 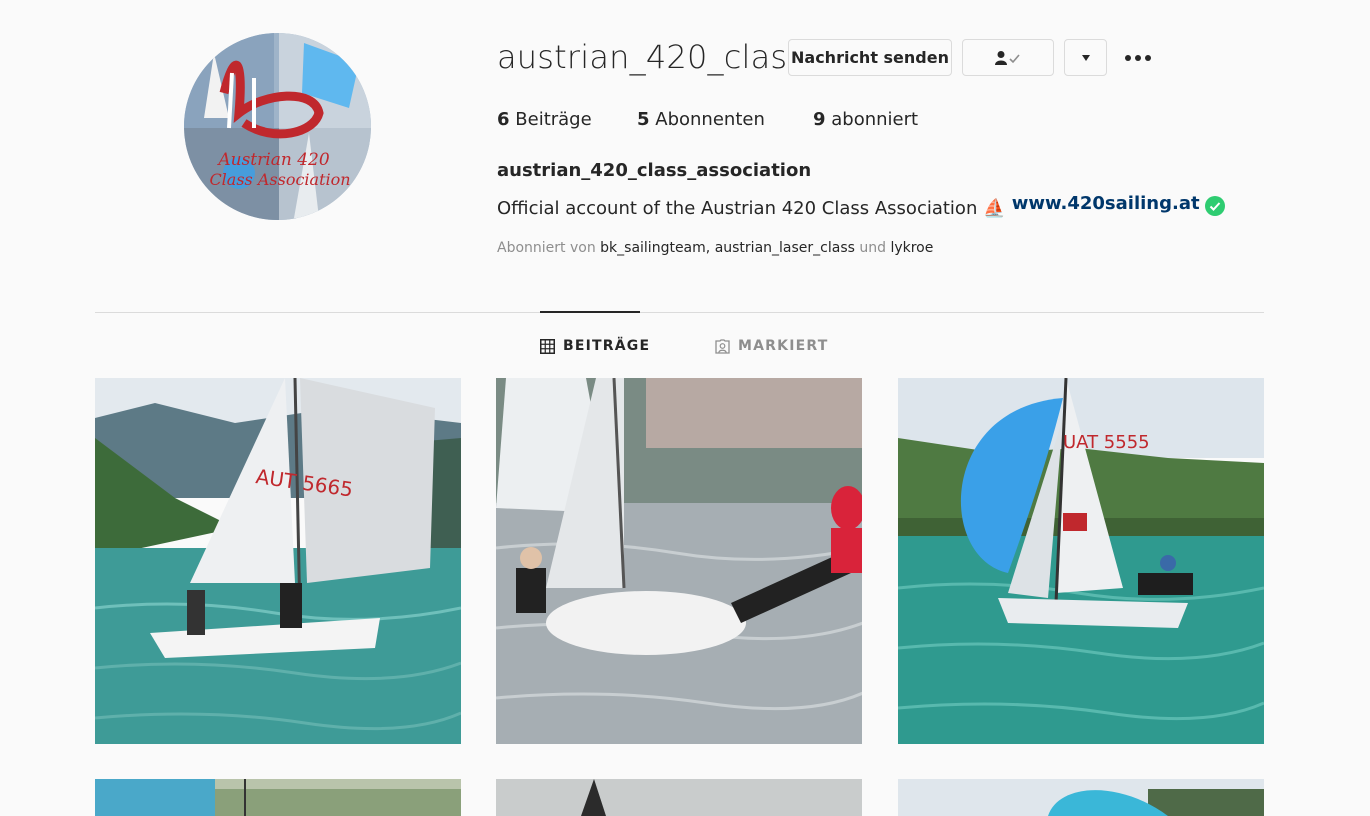 I want to click on stat-following-count: 9, so click(x=819, y=119).